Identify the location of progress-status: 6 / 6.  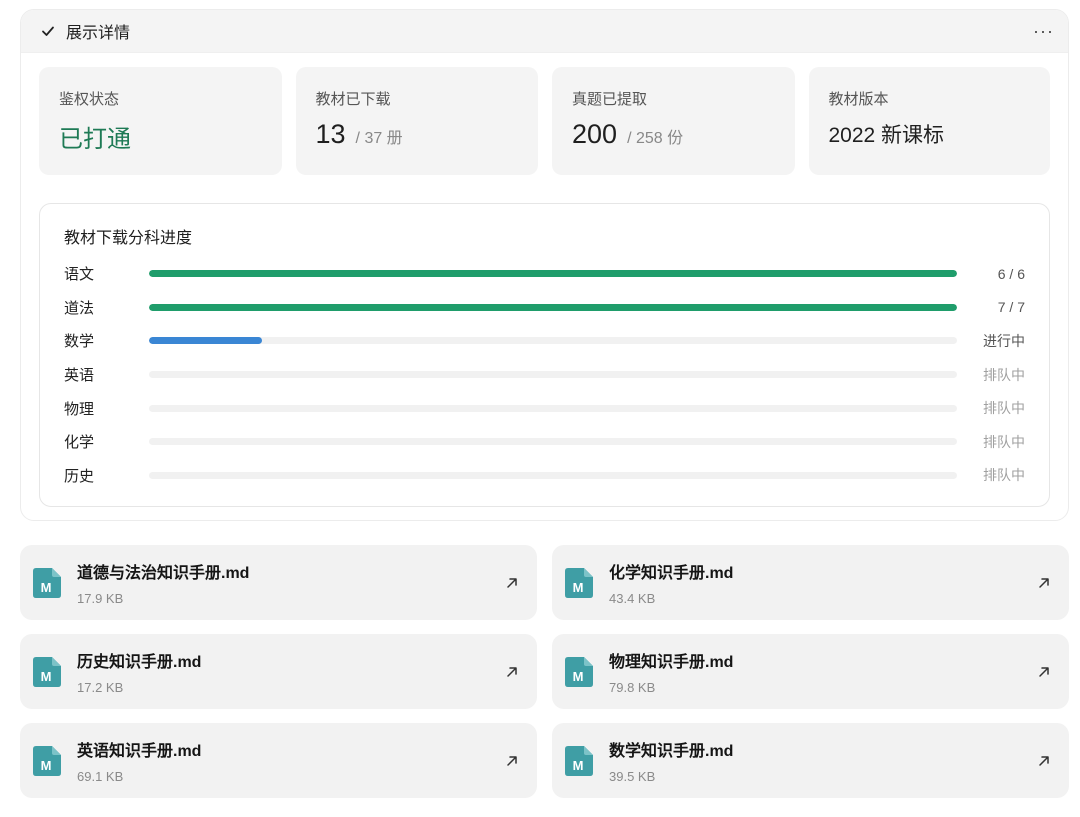
(1011, 273).